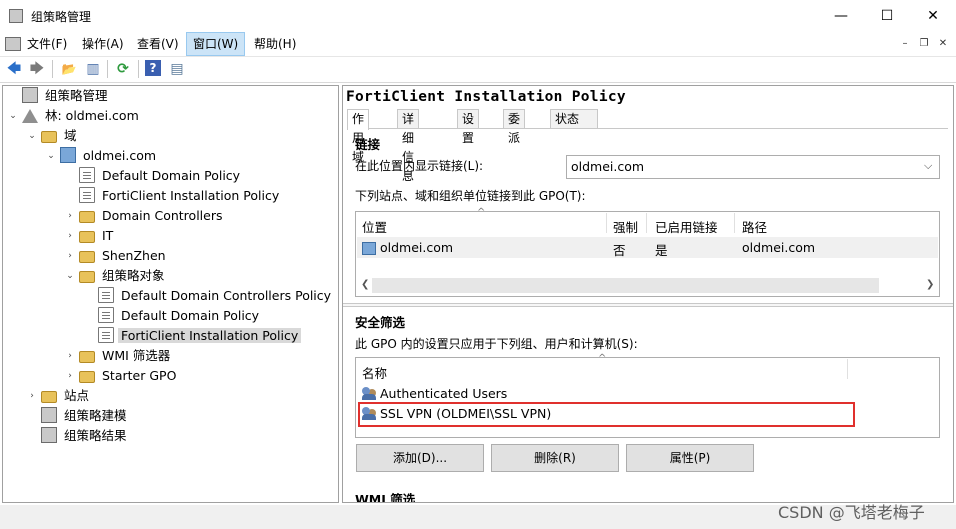  What do you see at coordinates (177, 69) in the screenshot?
I see `properties-icon: ▤` at bounding box center [177, 69].